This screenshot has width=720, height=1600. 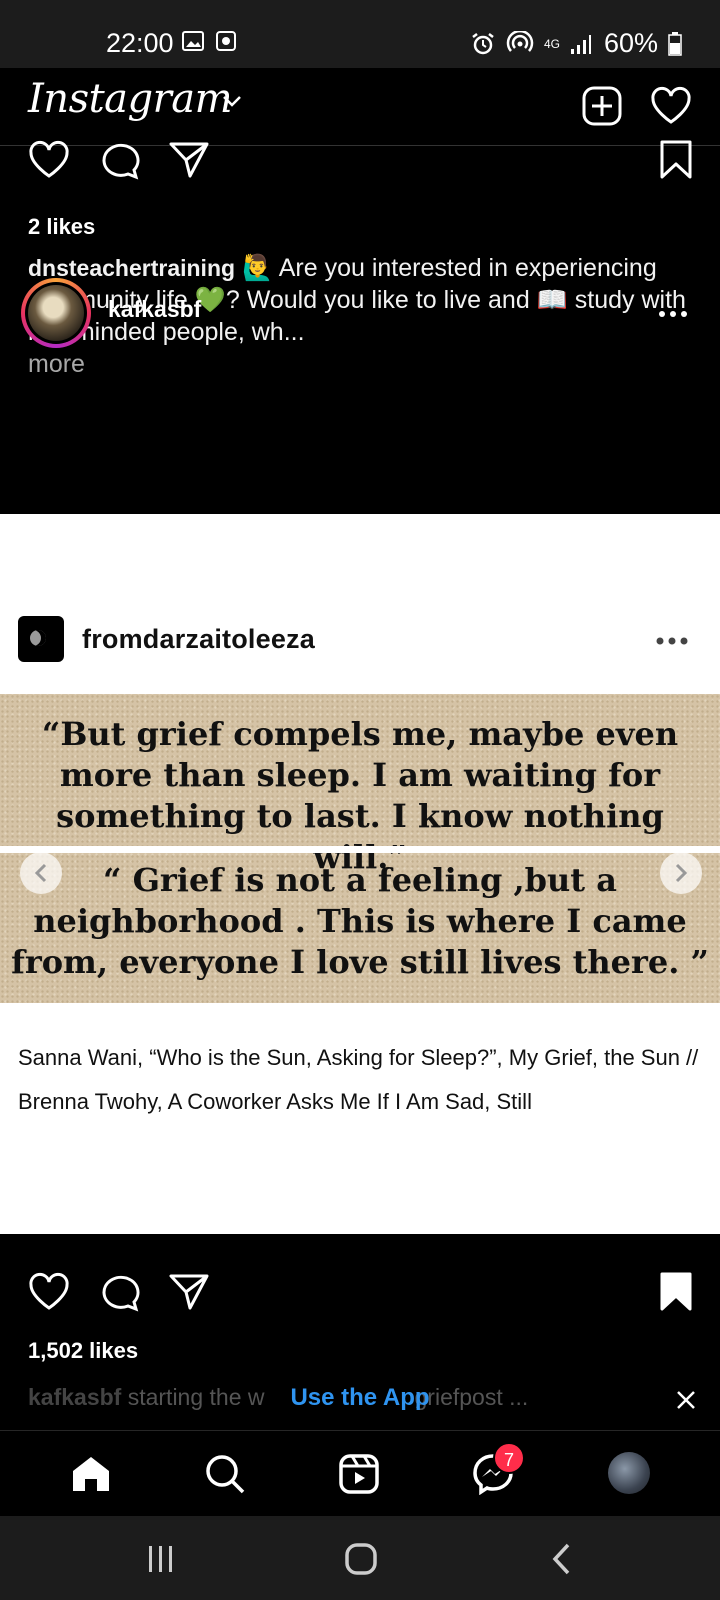 I want to click on clock: 22:00, so click(x=140, y=43).